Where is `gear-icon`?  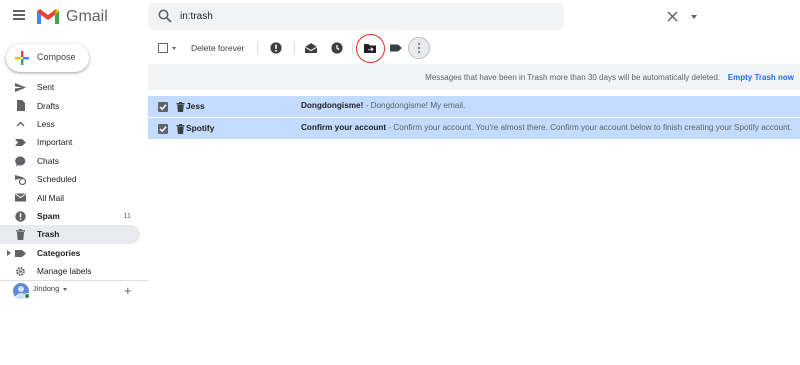 gear-icon is located at coordinates (20, 271).